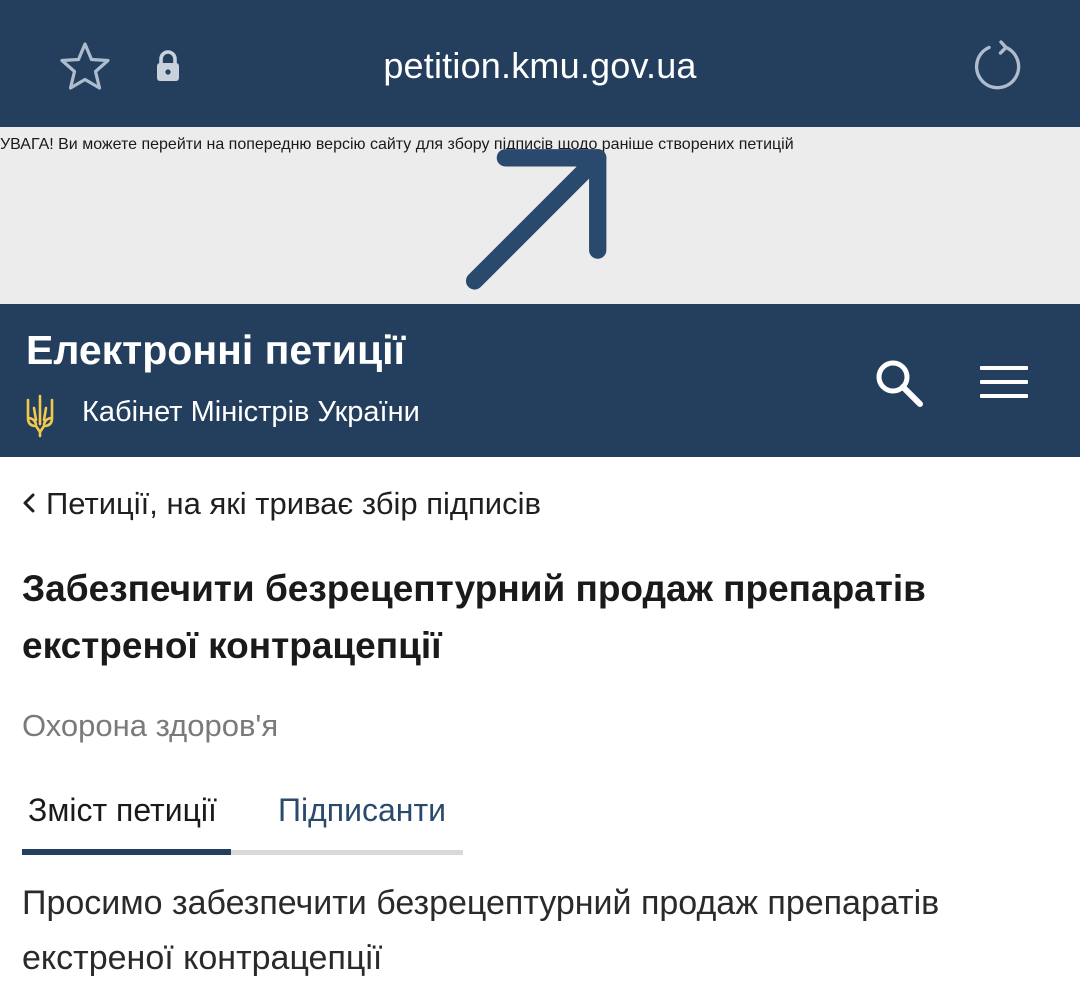  Describe the element at coordinates (29, 503) in the screenshot. I see `chevron-left-icon` at that location.